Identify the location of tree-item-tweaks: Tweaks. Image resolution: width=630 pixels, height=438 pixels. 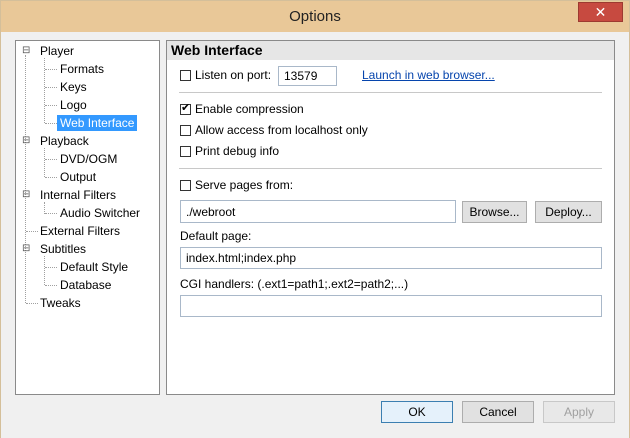
(60, 303).